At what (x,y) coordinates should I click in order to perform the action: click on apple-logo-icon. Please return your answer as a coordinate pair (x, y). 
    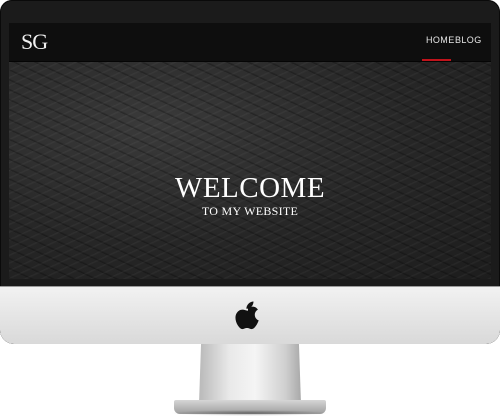
    Looking at the image, I should click on (247, 315).